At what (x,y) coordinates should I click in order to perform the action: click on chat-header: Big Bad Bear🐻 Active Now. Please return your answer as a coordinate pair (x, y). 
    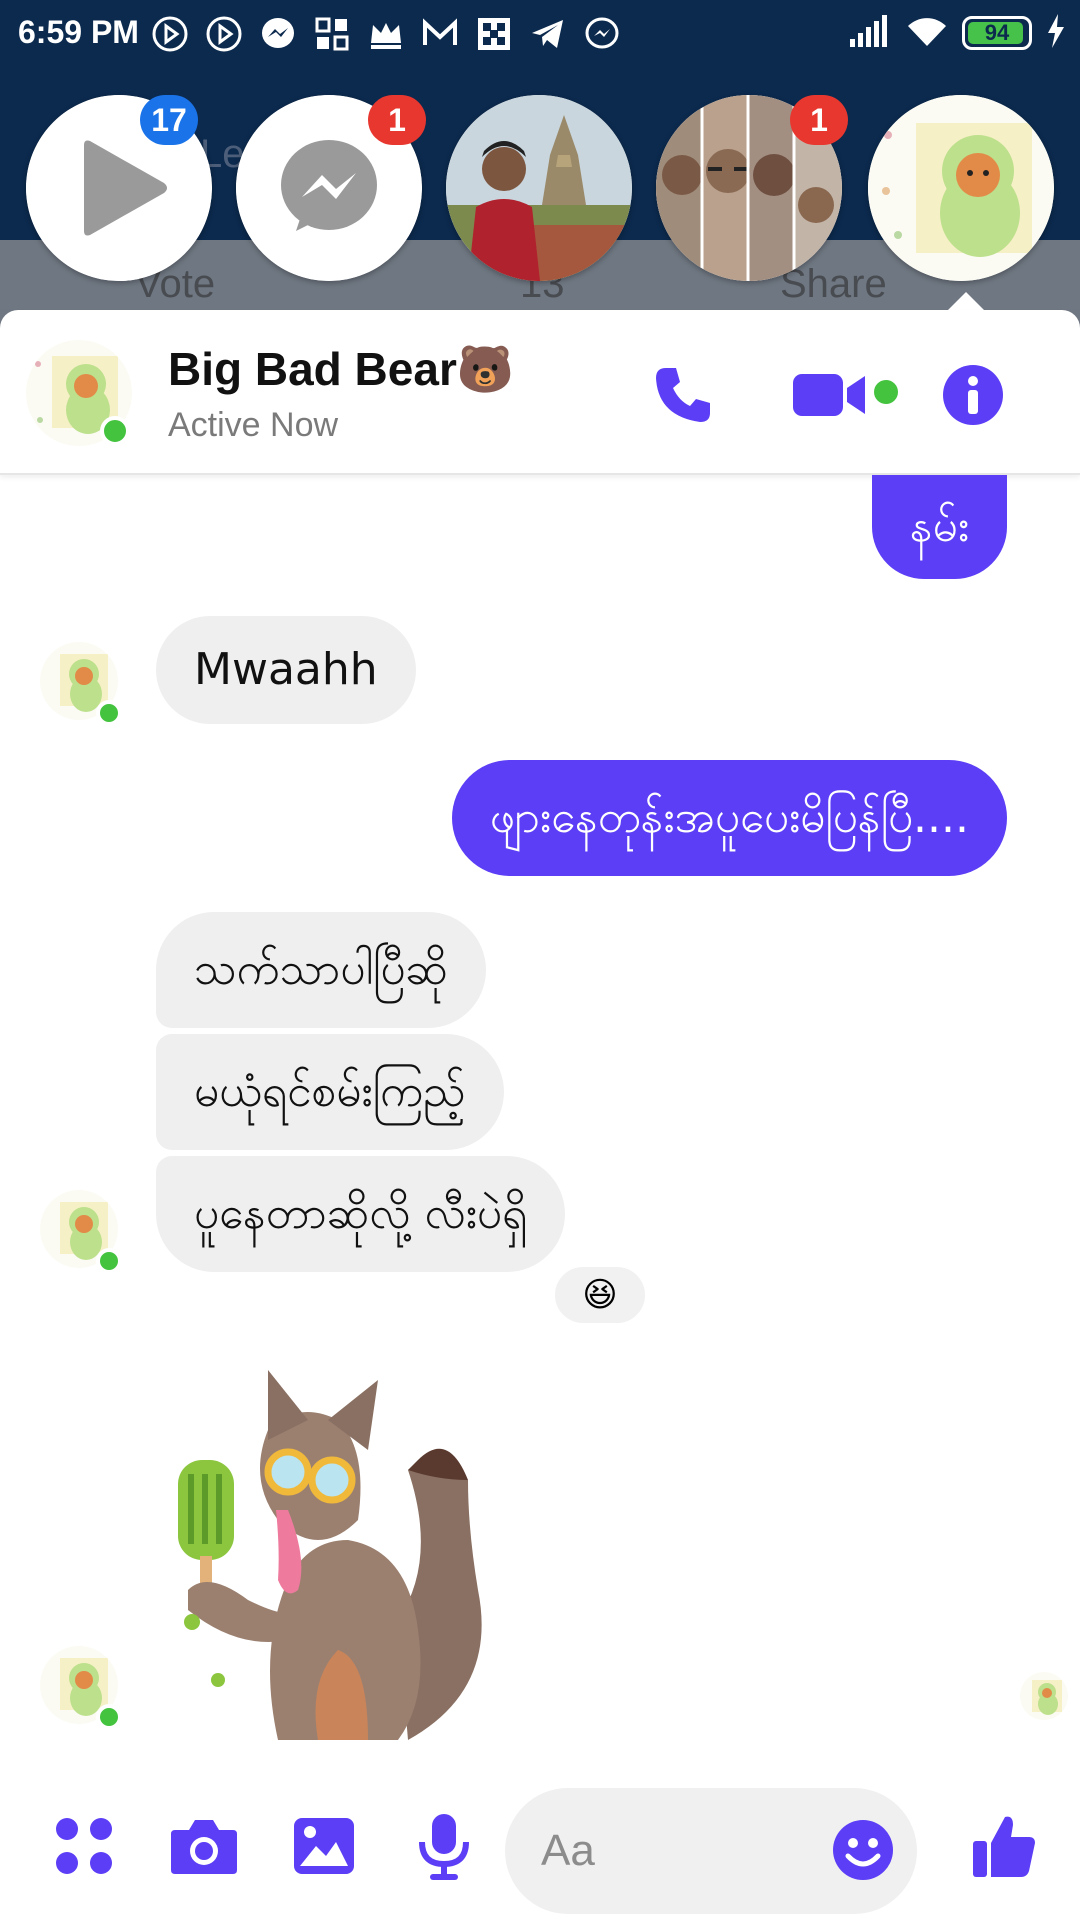
    Looking at the image, I should click on (540, 392).